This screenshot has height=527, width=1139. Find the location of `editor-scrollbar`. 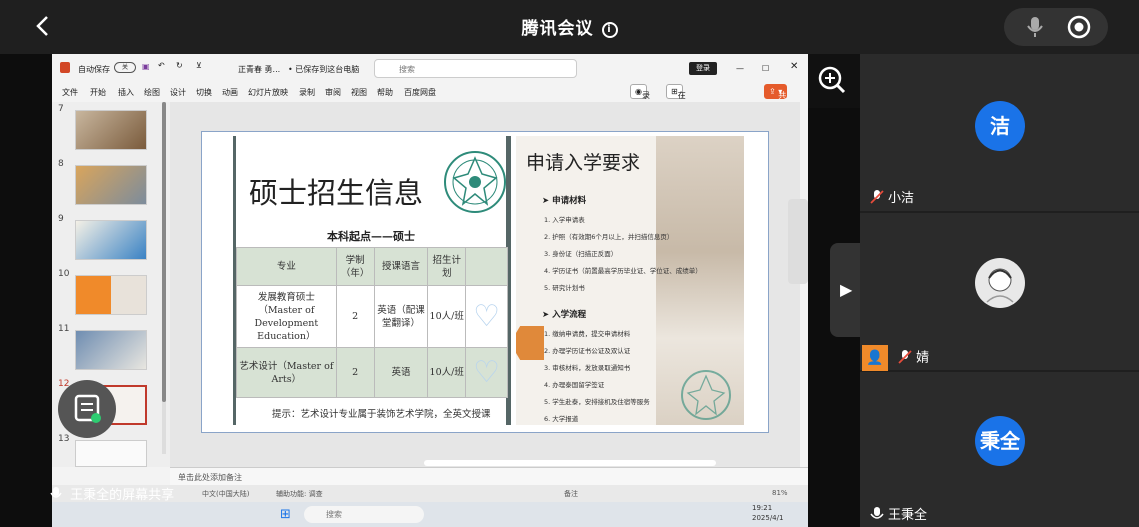

editor-scrollbar is located at coordinates (804, 284).